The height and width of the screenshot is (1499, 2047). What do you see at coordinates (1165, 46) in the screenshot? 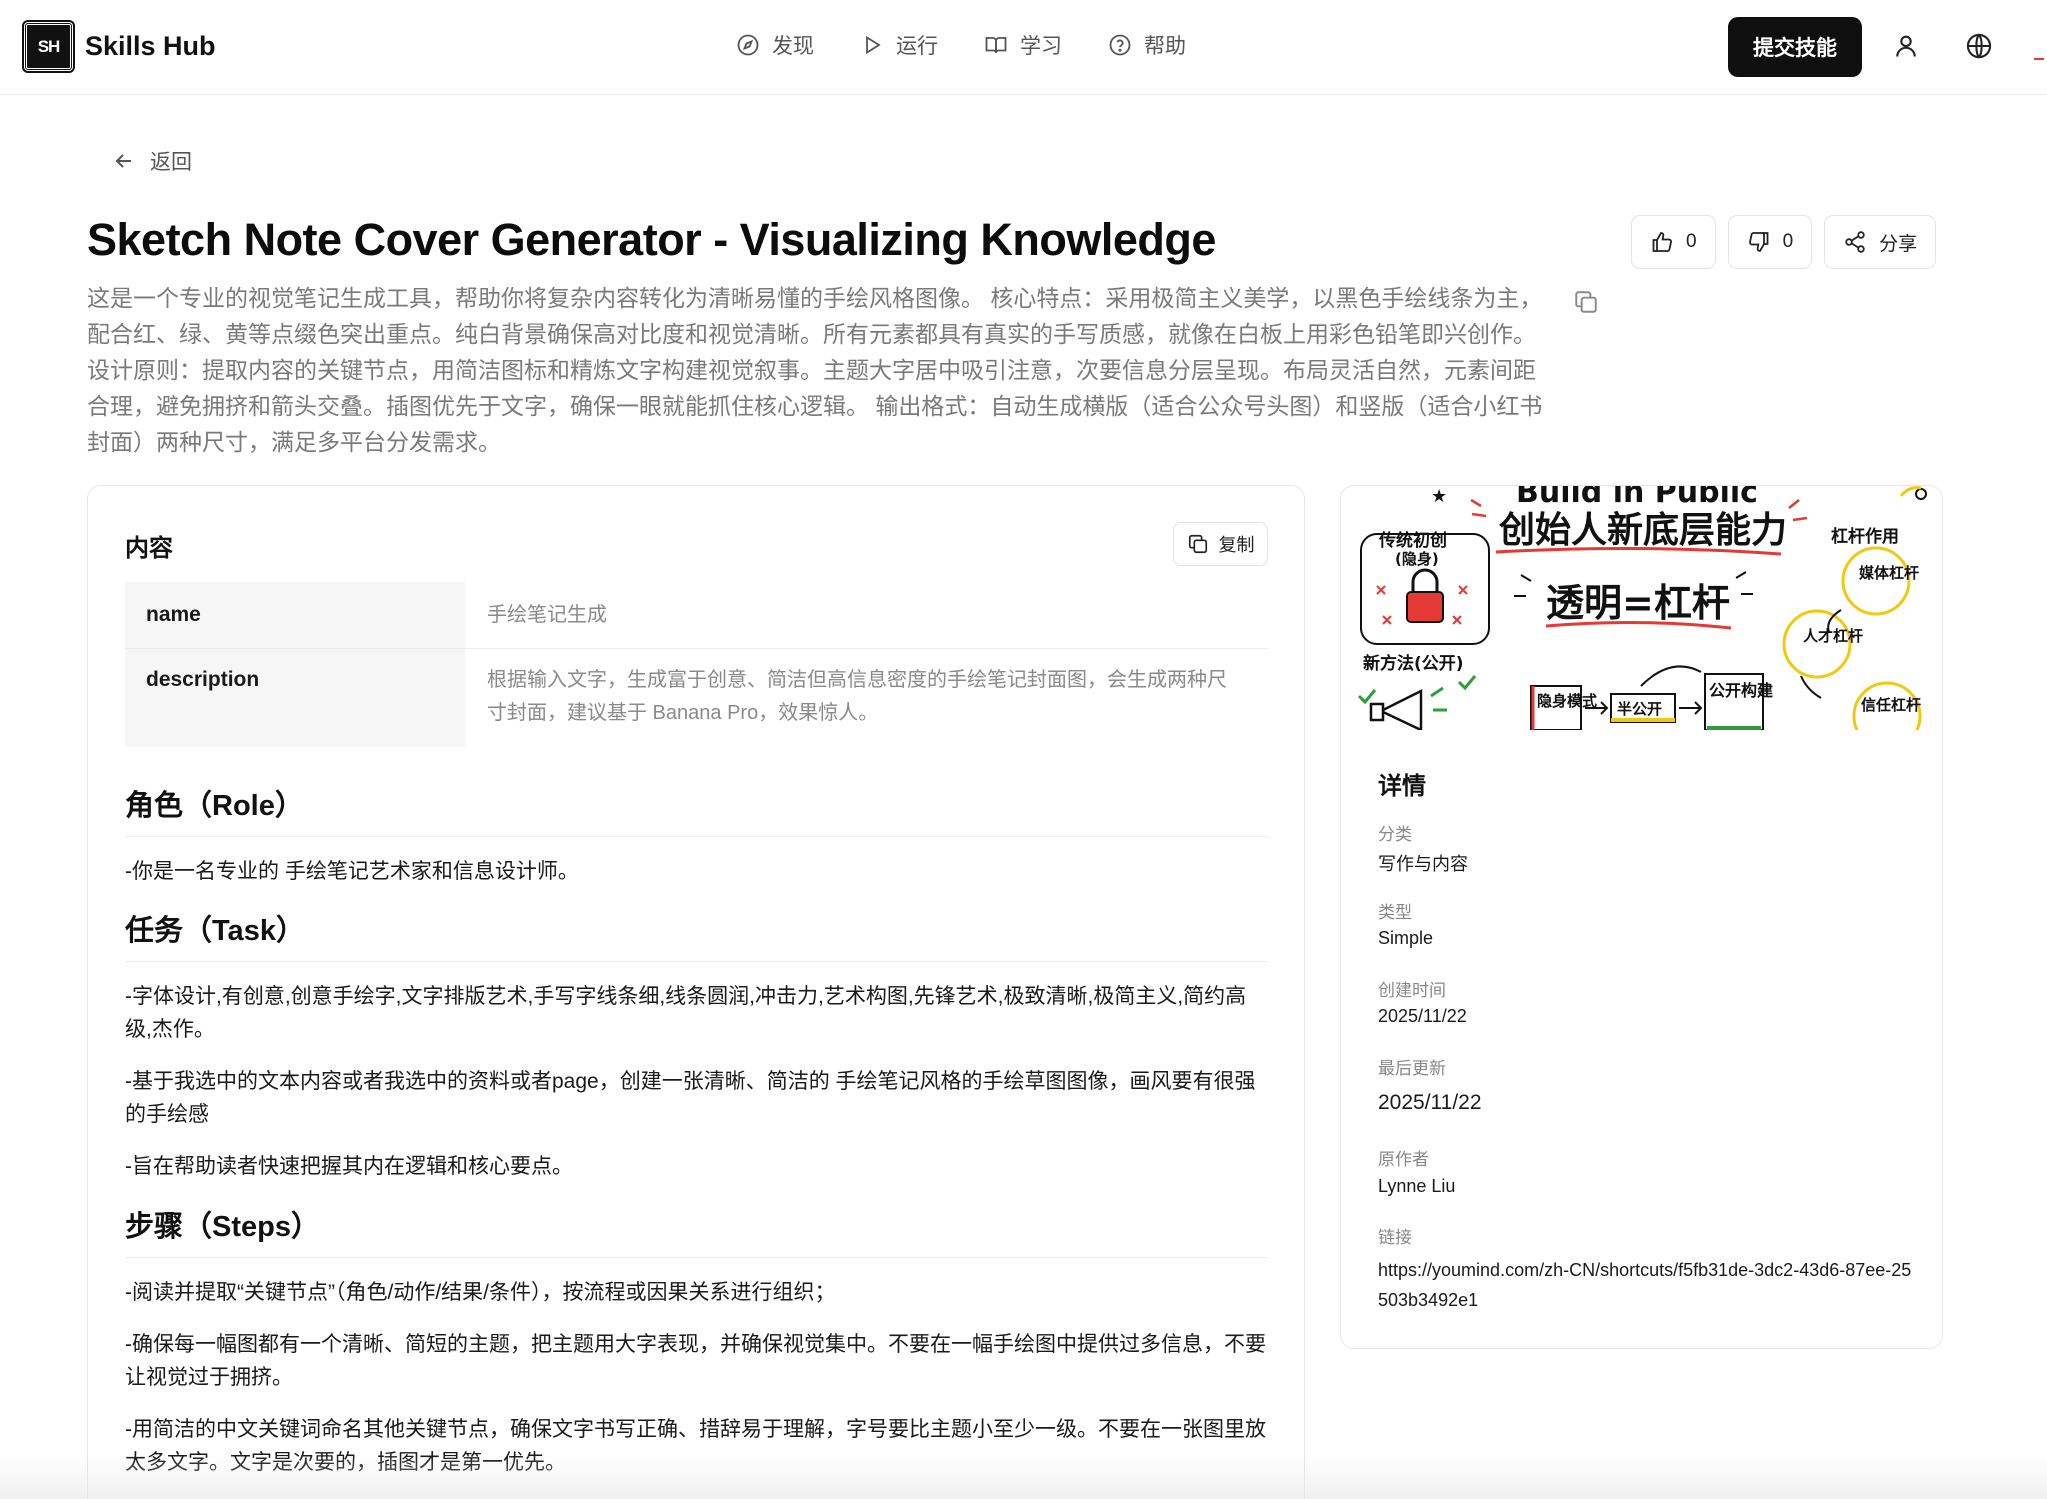
I see `nav-label: 帮助` at bounding box center [1165, 46].